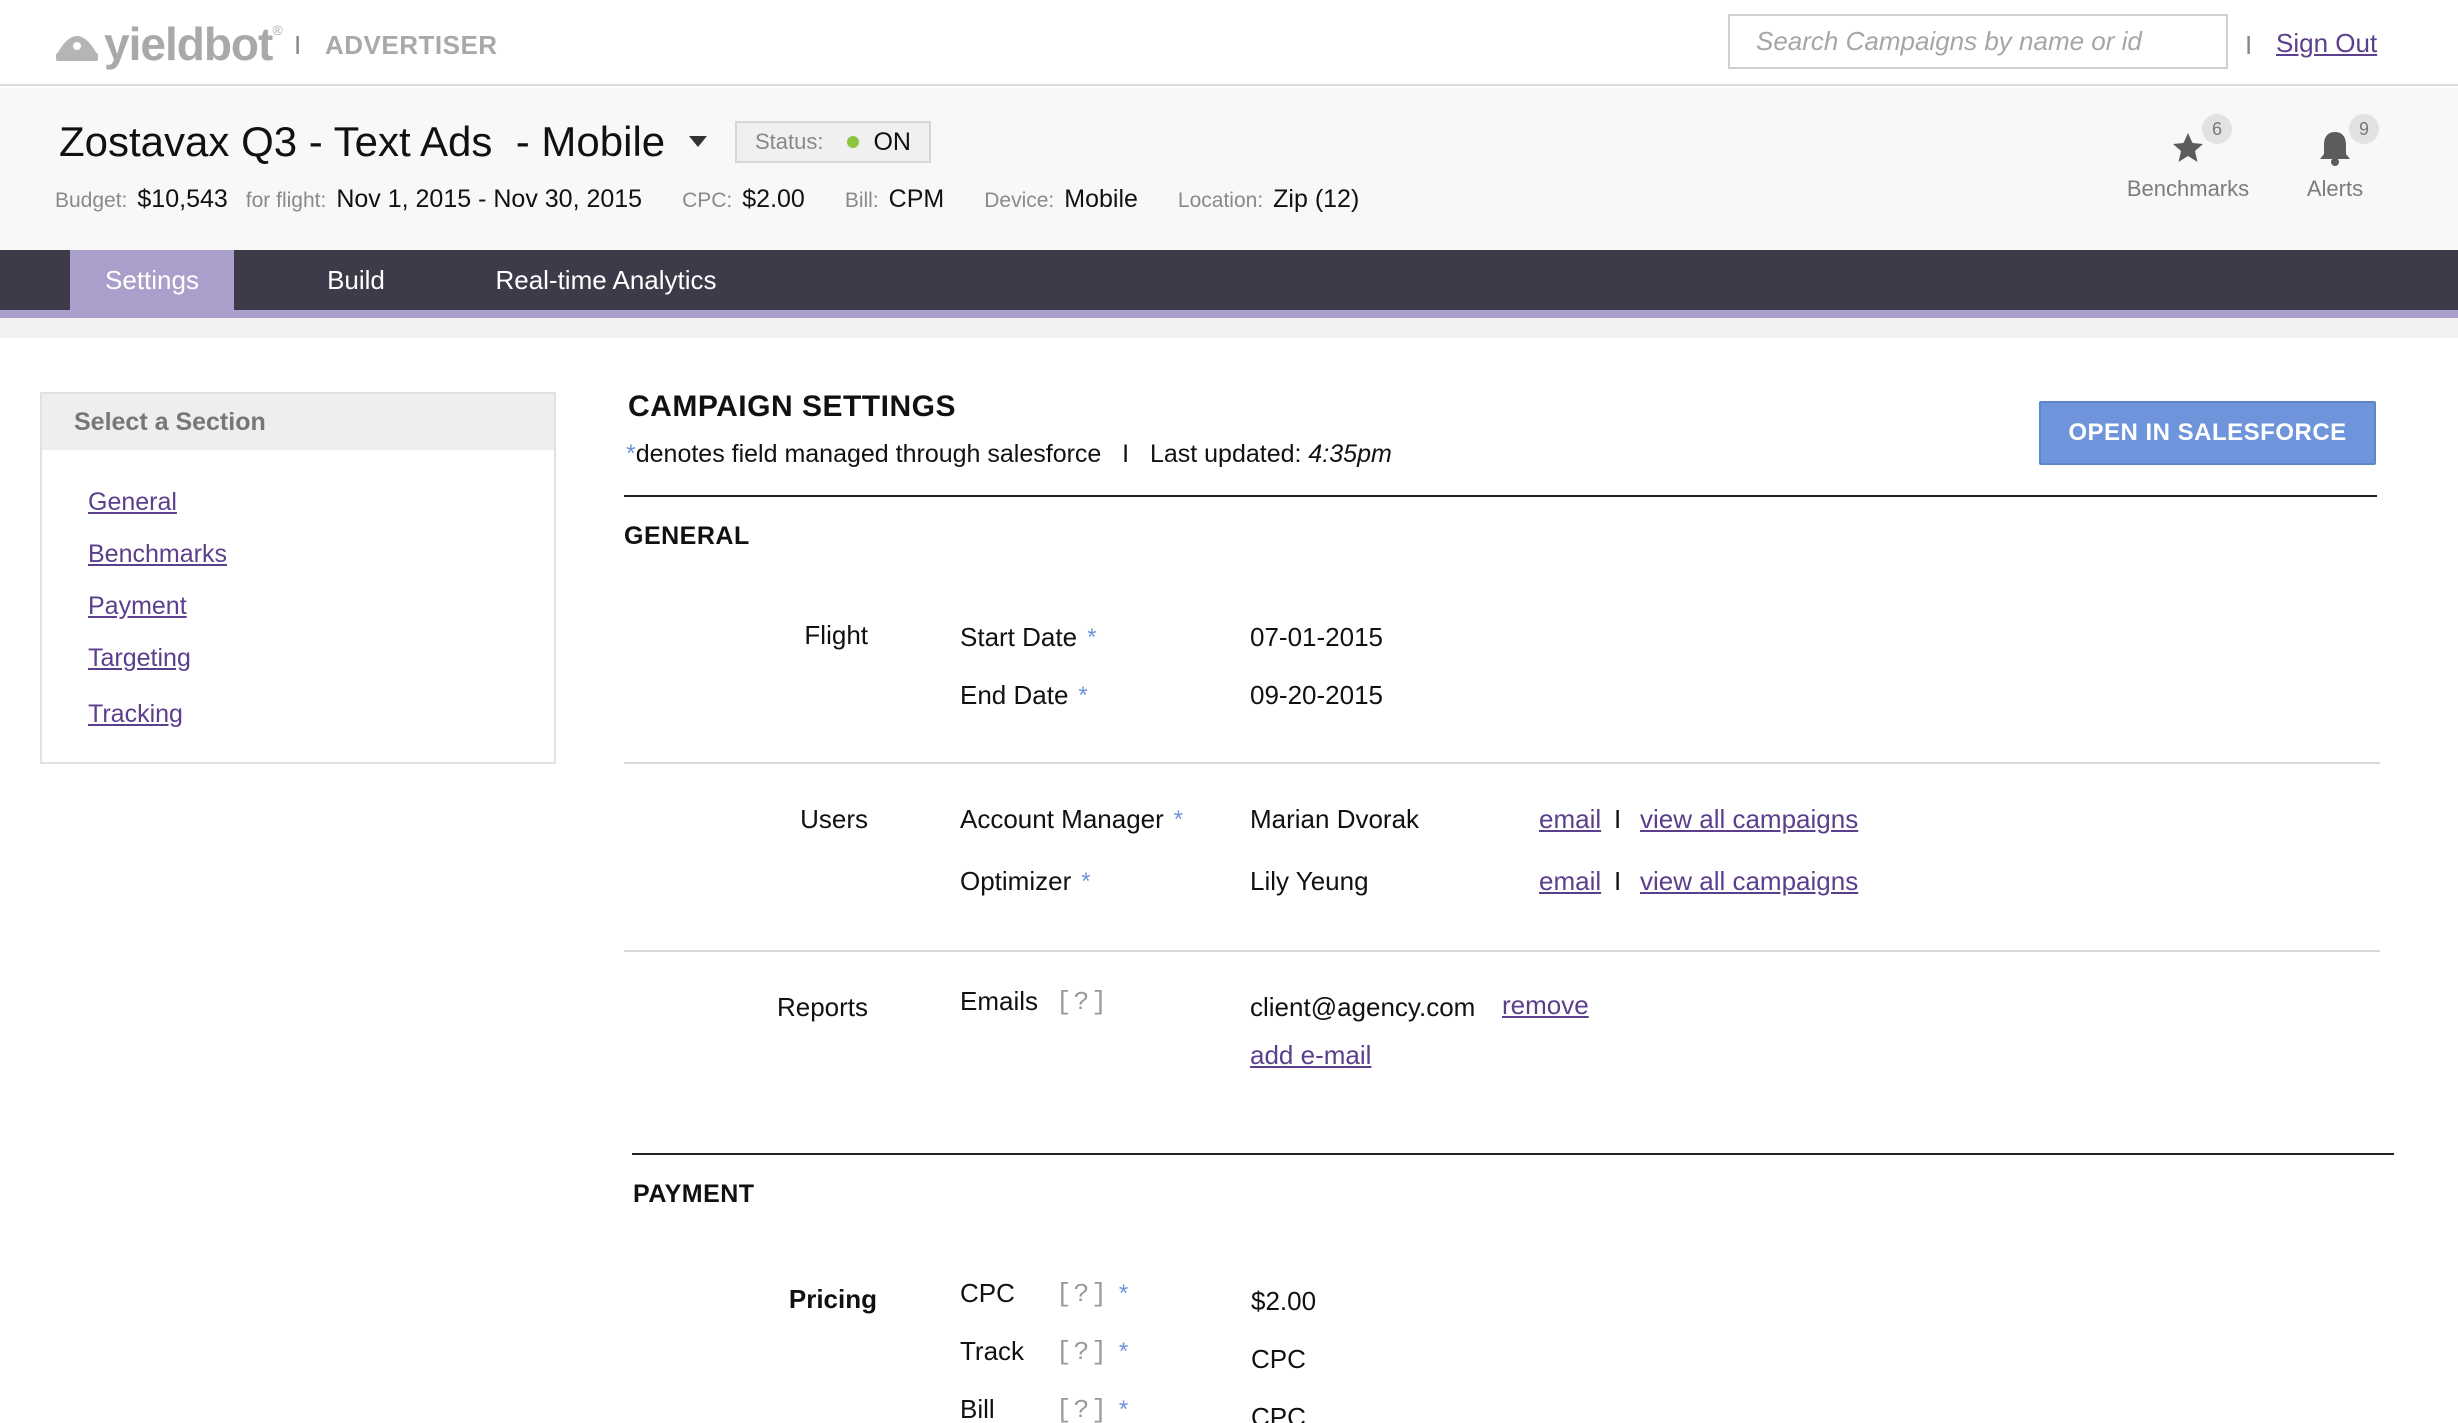 This screenshot has width=2458, height=1423. I want to click on cpc-value: $2.00, so click(773, 199).